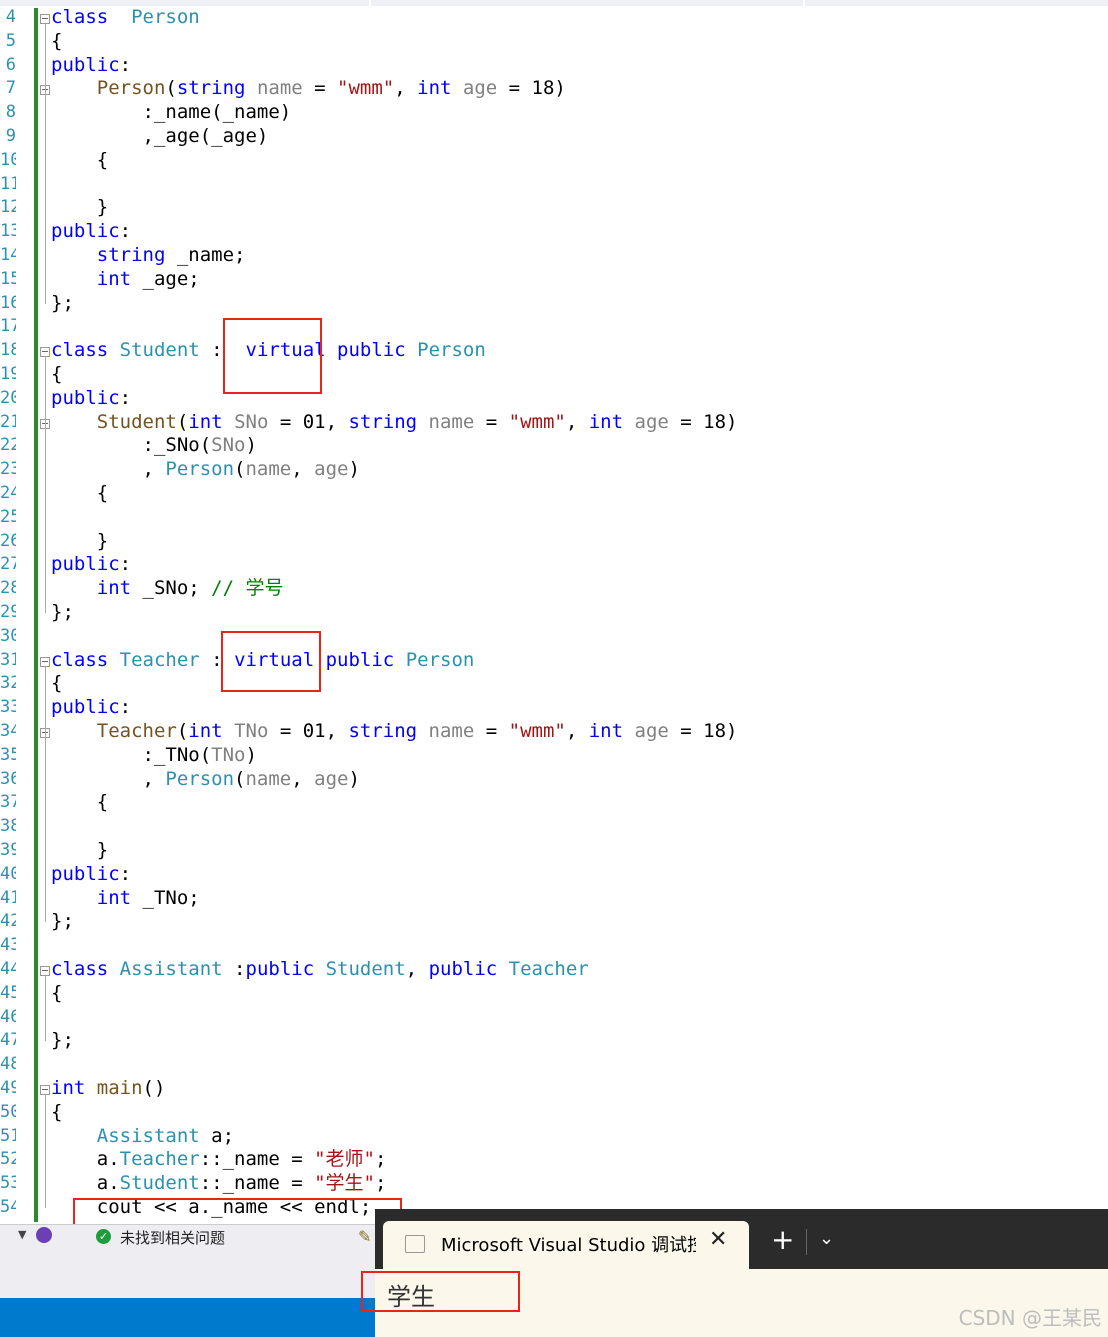  Describe the element at coordinates (8, 826) in the screenshot. I see `line-number: 38` at that location.